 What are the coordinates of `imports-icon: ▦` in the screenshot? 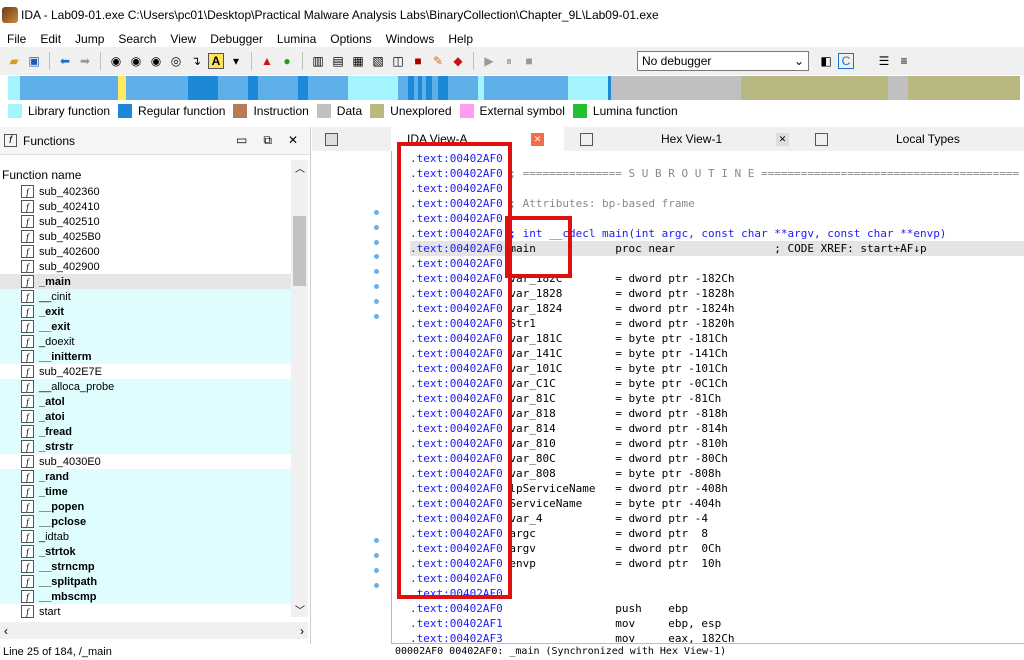 It's located at (358, 61).